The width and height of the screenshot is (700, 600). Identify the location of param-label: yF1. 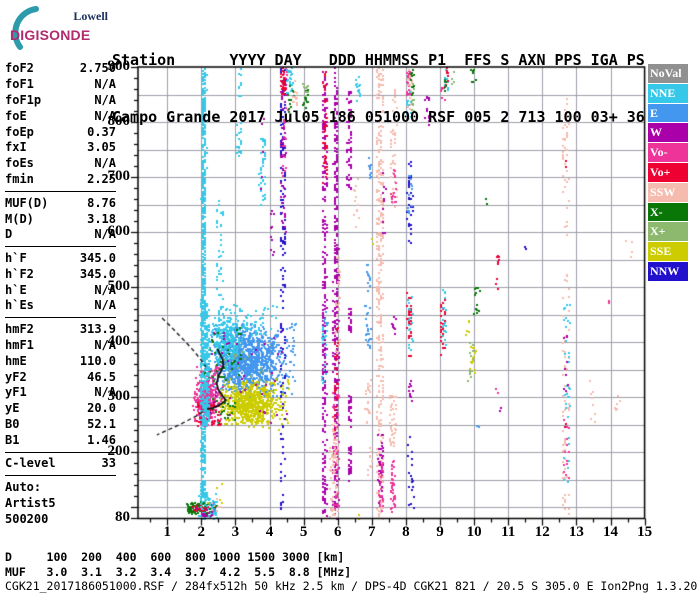
(16, 392).